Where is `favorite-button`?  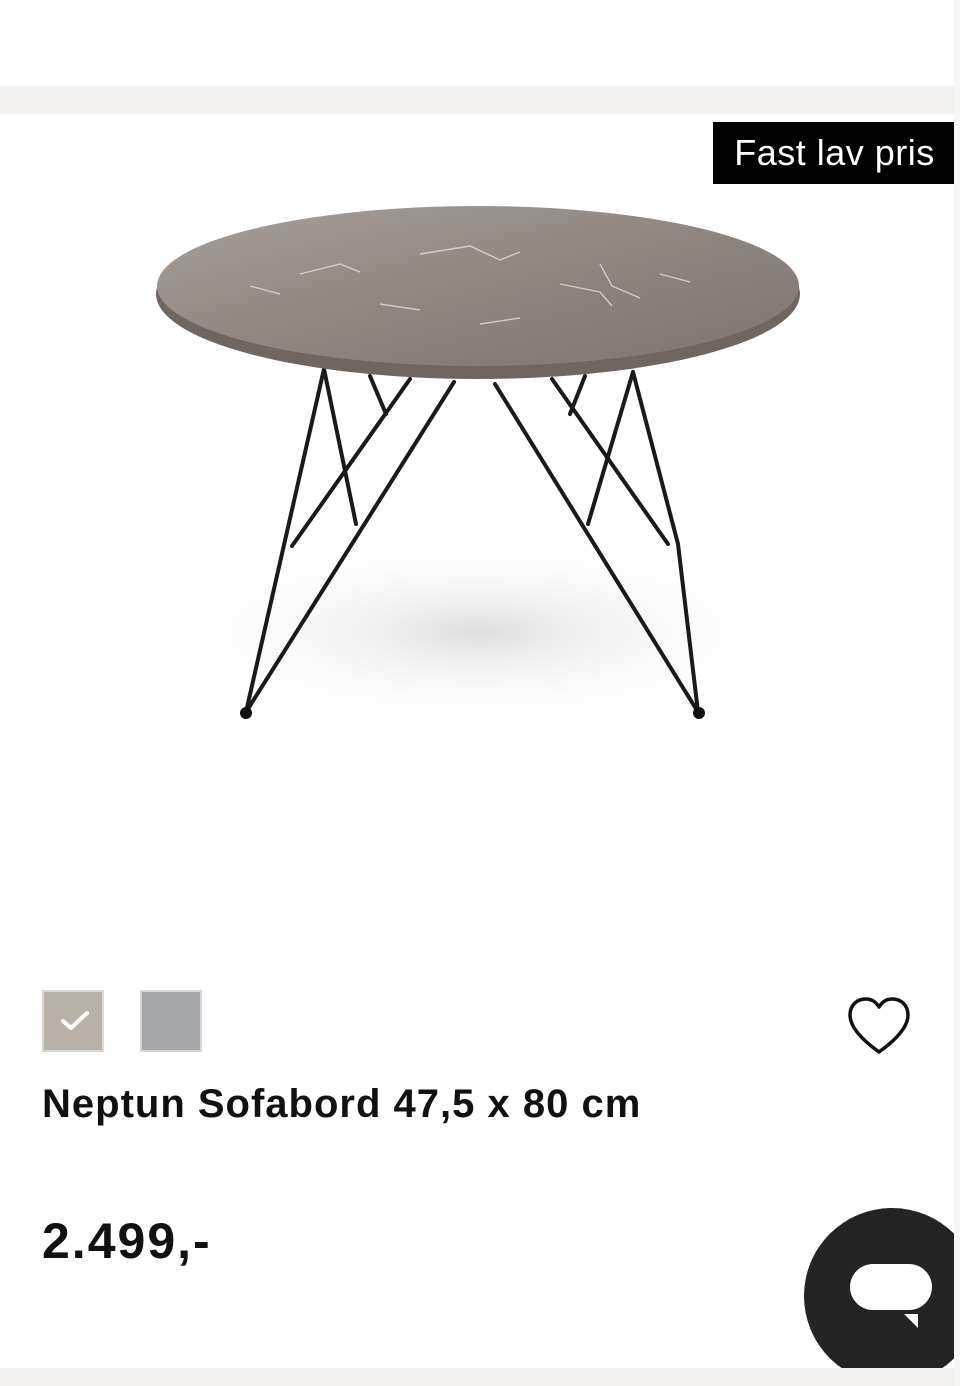
favorite-button is located at coordinates (879, 1026).